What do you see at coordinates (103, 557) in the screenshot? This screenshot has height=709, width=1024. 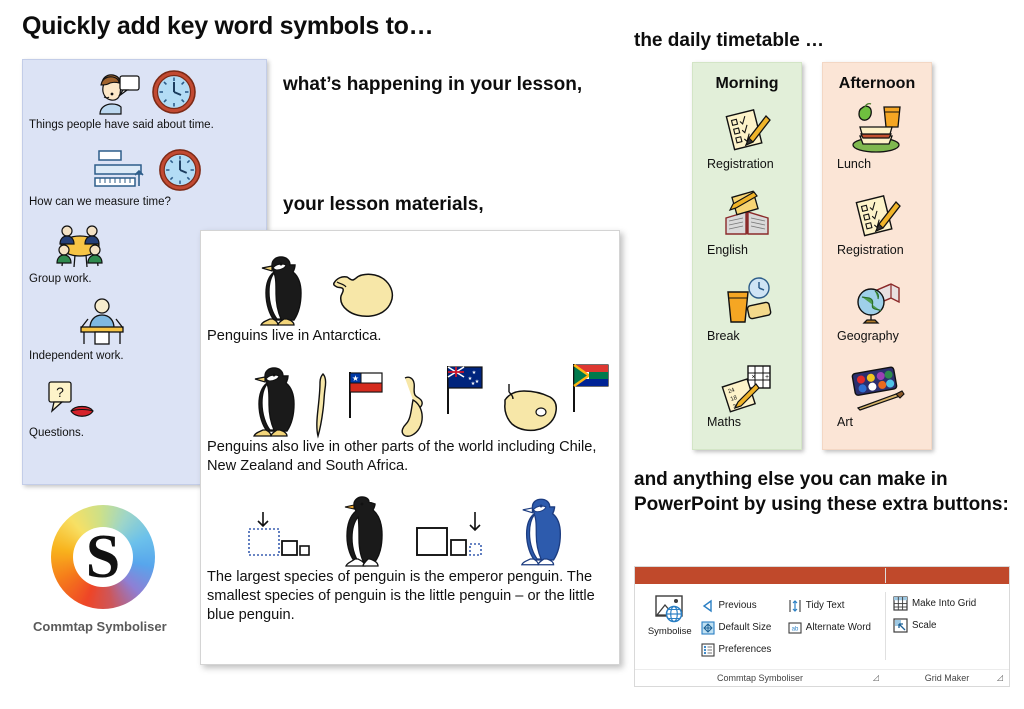 I see `commtap-logo-ring: S` at bounding box center [103, 557].